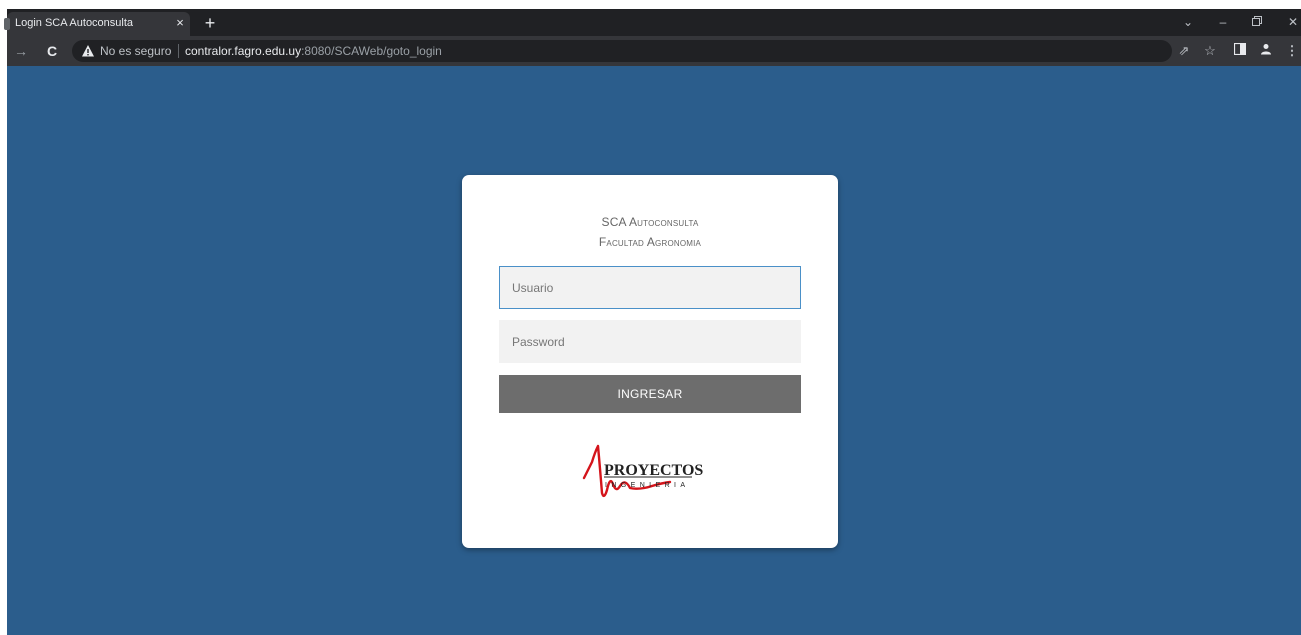 This screenshot has width=1301, height=635. What do you see at coordinates (1223, 22) in the screenshot?
I see `minimize-icon: –` at bounding box center [1223, 22].